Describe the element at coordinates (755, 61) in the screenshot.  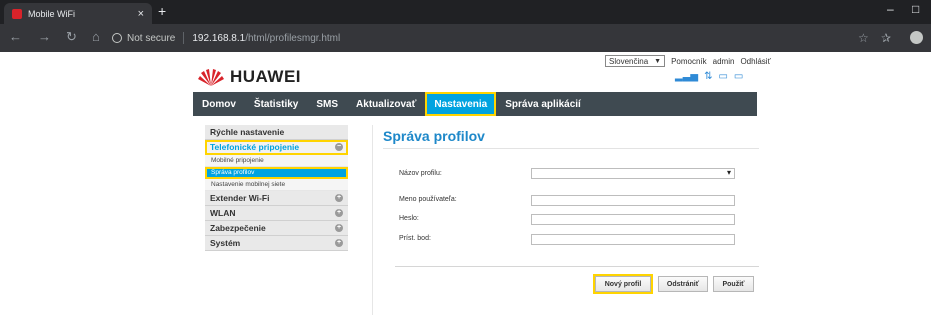
I see `logout-link: Odhlásiť` at that location.